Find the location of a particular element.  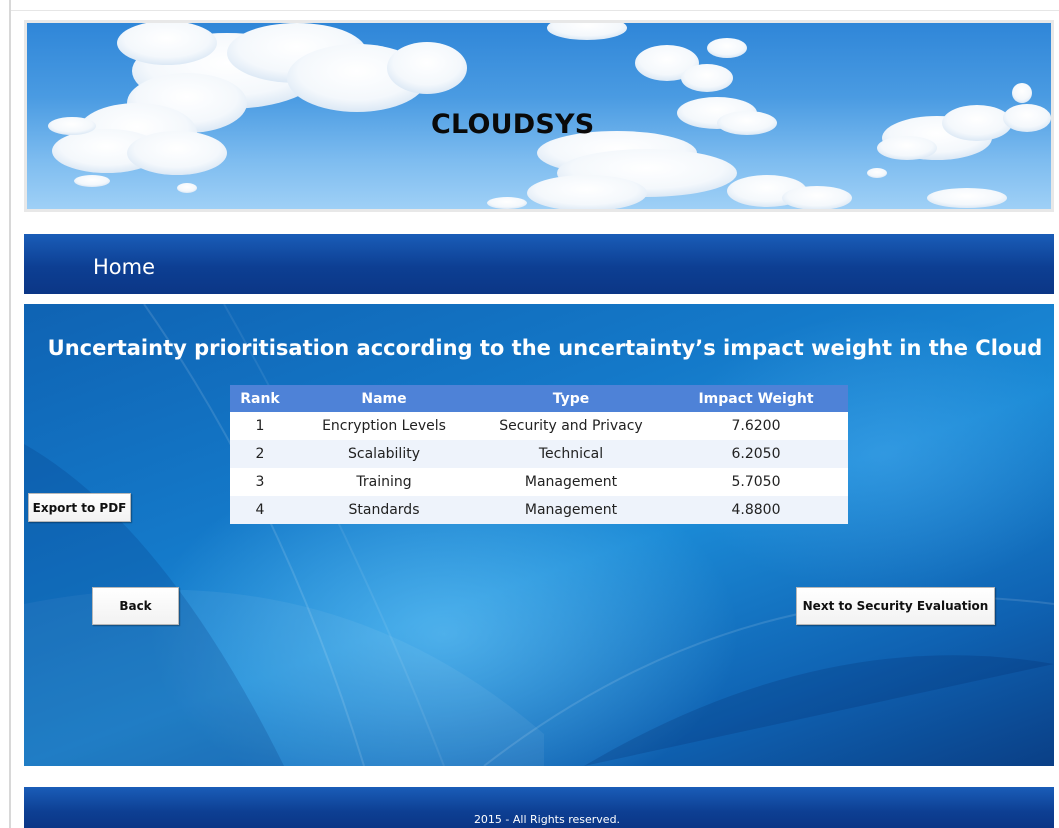

column-header-name: Name is located at coordinates (384, 398).